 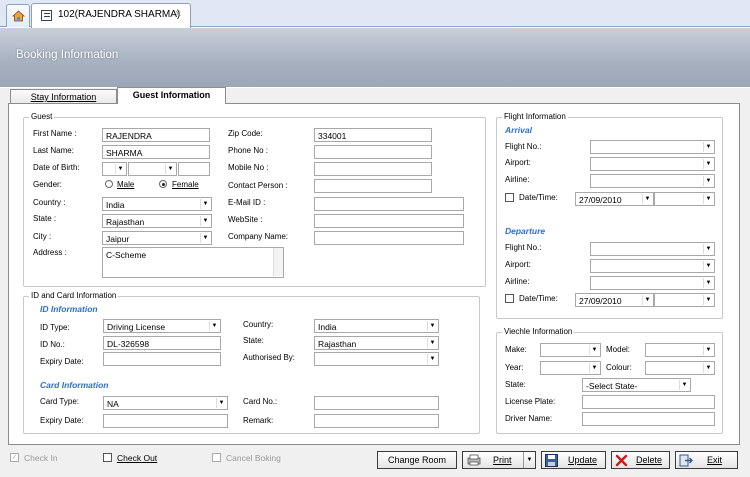 I want to click on update-button: Update, so click(x=573, y=460).